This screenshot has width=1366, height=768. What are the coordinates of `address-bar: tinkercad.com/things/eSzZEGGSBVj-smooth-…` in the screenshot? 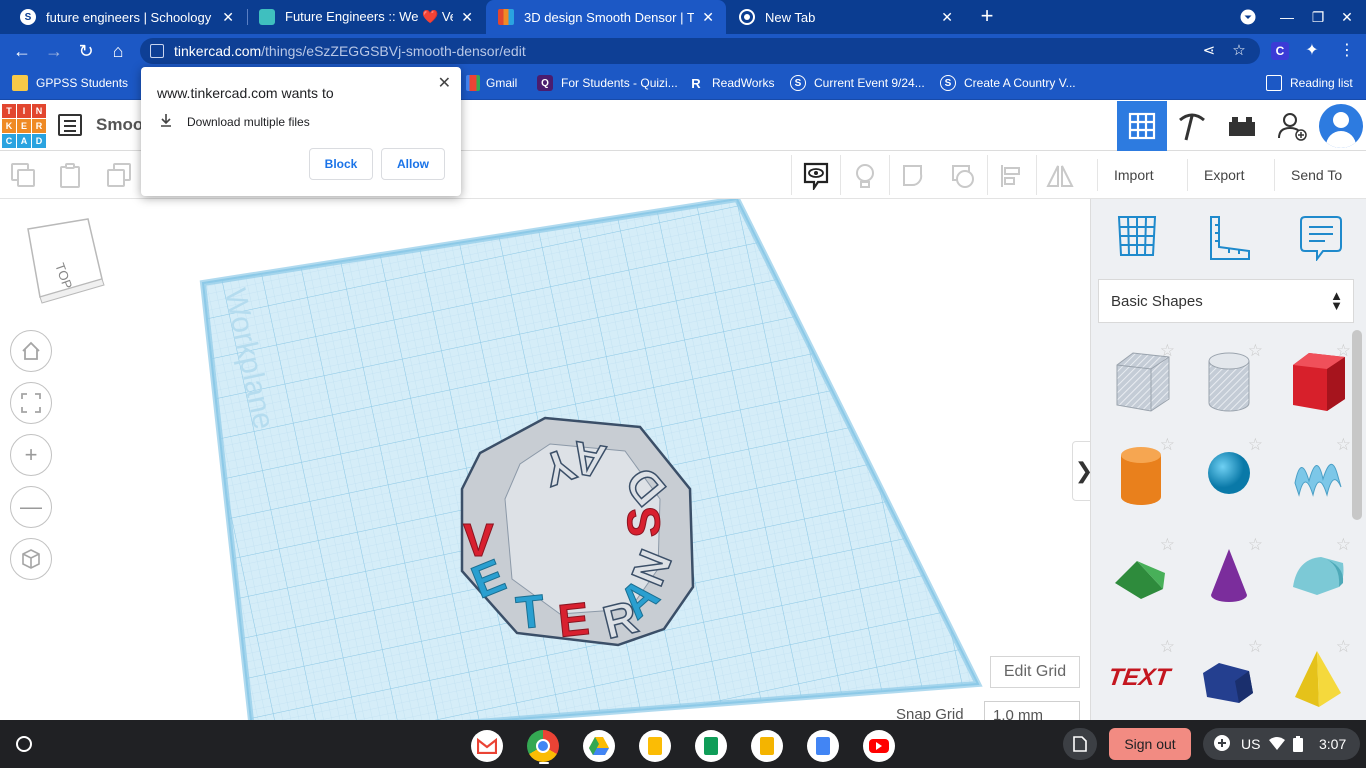 It's located at (700, 51).